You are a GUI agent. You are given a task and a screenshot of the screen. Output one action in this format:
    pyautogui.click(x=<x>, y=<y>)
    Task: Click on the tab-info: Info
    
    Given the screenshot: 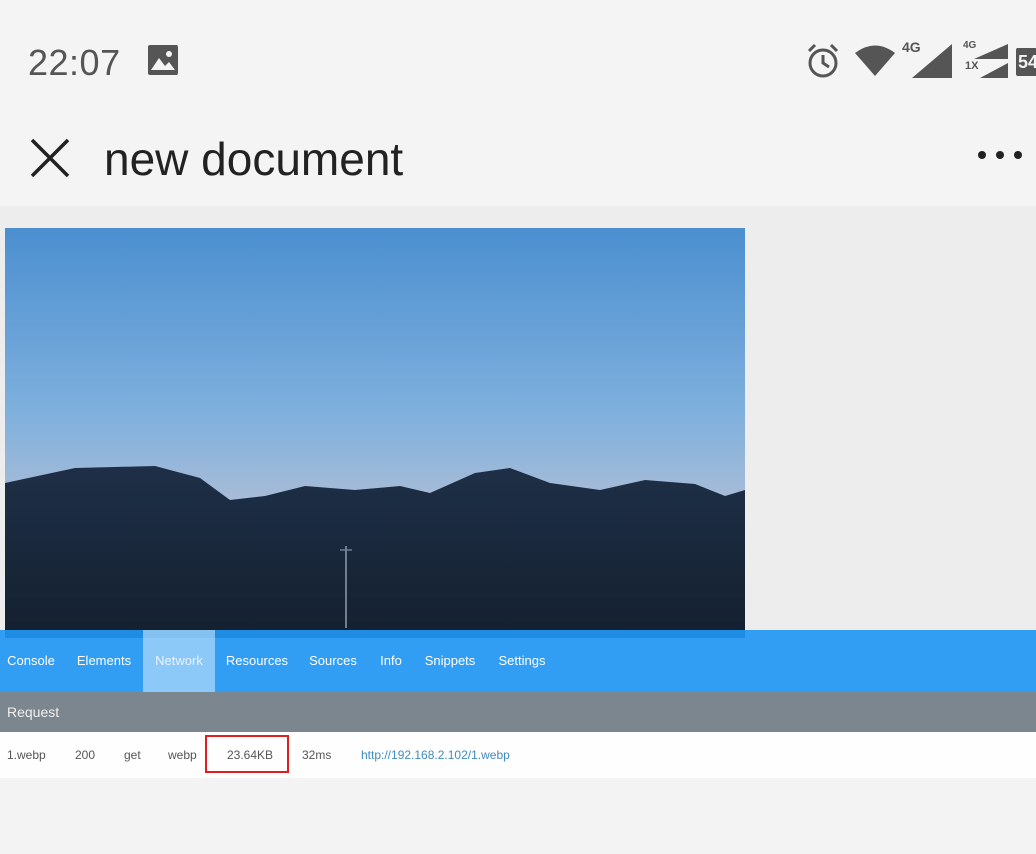 What is the action you would take?
    pyautogui.click(x=391, y=661)
    